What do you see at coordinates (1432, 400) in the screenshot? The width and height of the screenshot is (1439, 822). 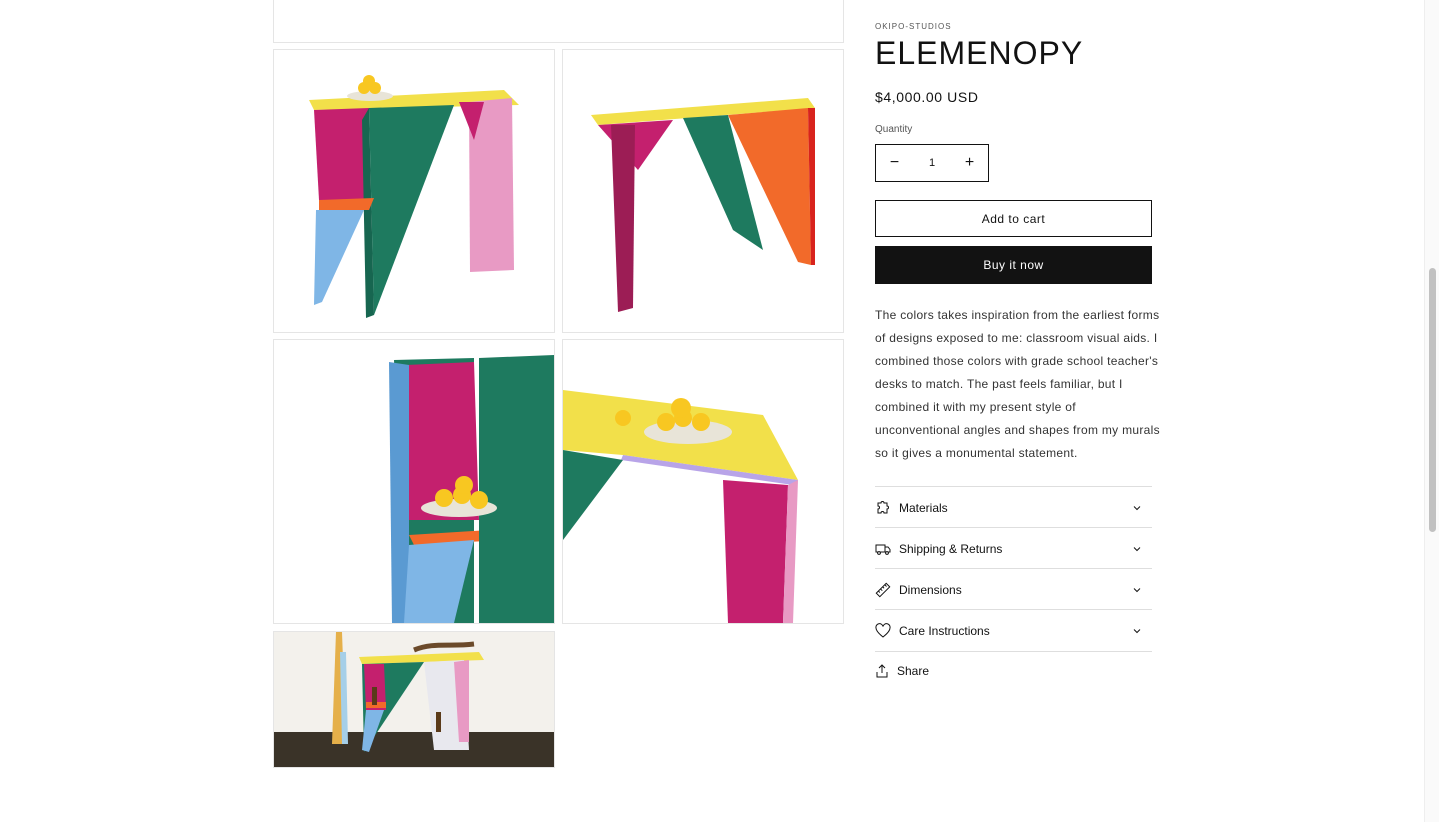 I see `scrollbar-thumb` at bounding box center [1432, 400].